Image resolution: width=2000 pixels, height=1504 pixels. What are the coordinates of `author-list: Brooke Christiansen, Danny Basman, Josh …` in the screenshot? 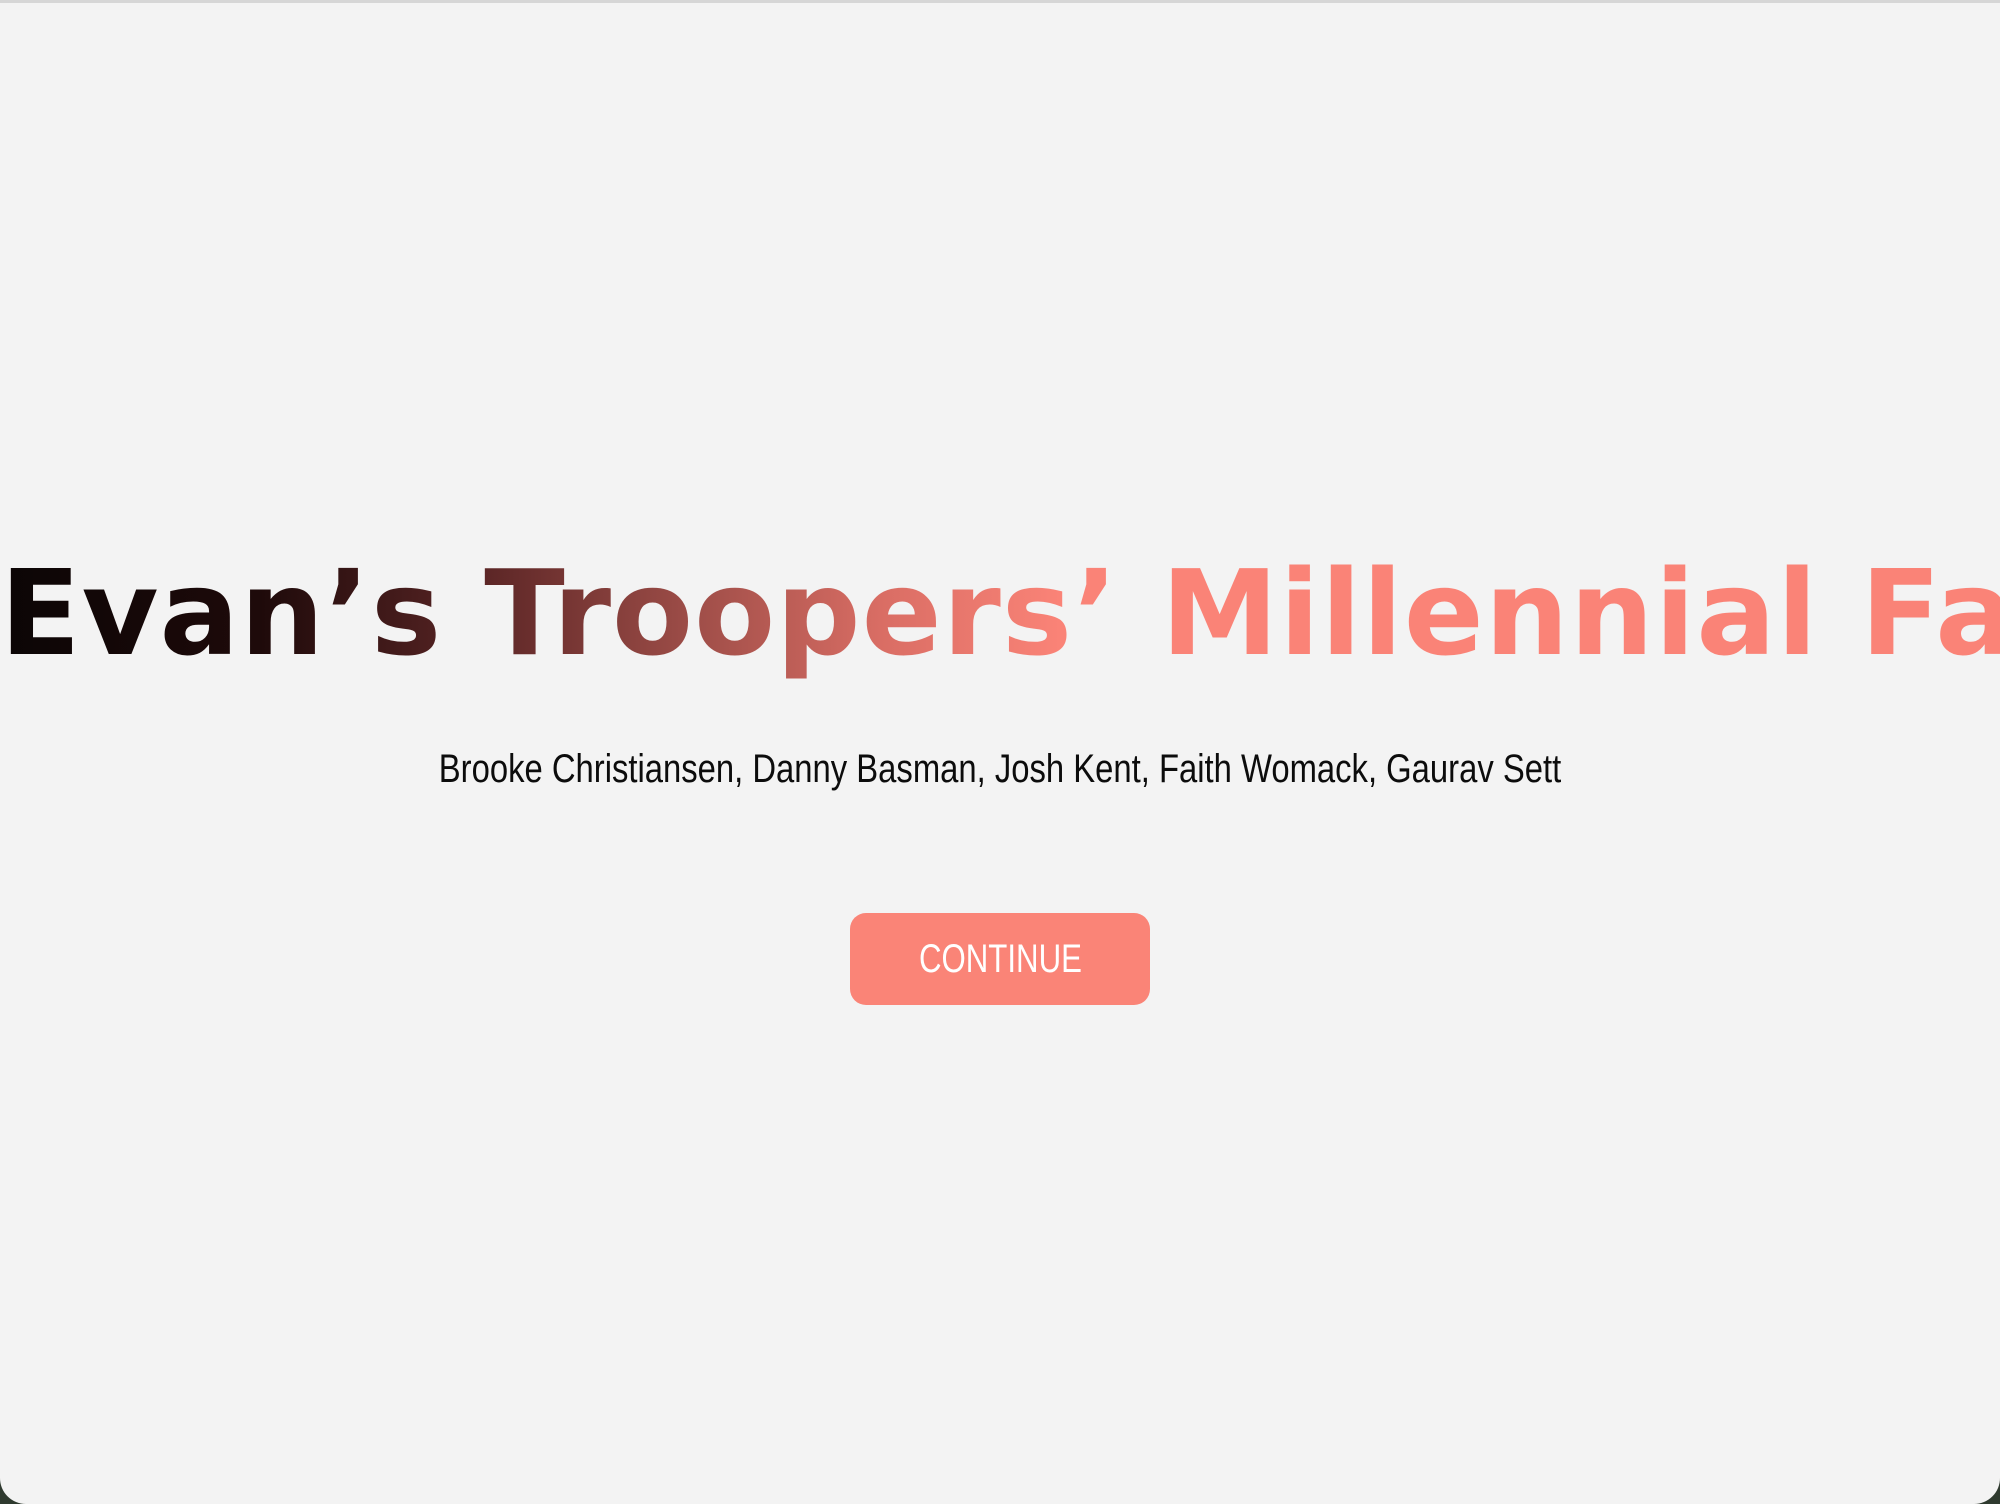 It's located at (1000, 769).